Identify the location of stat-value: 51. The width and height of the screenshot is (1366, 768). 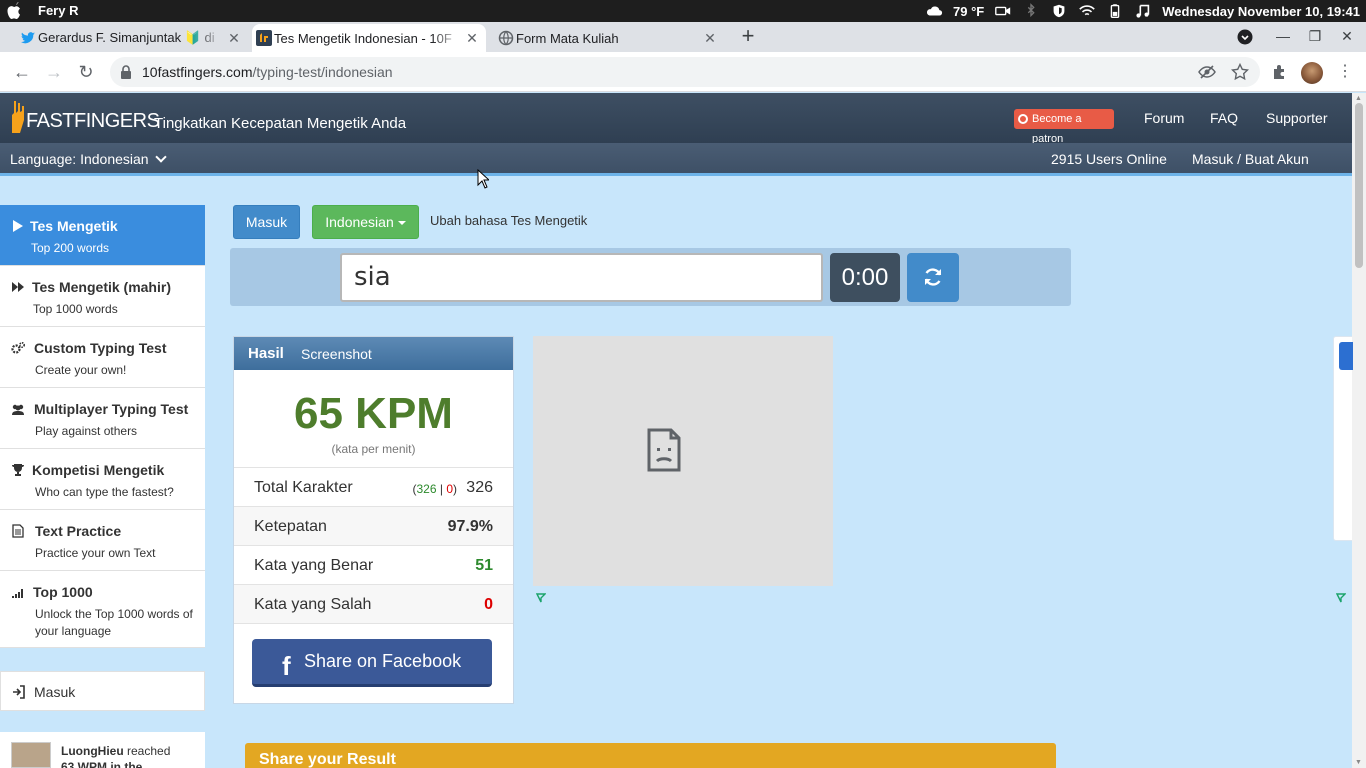
(484, 565).